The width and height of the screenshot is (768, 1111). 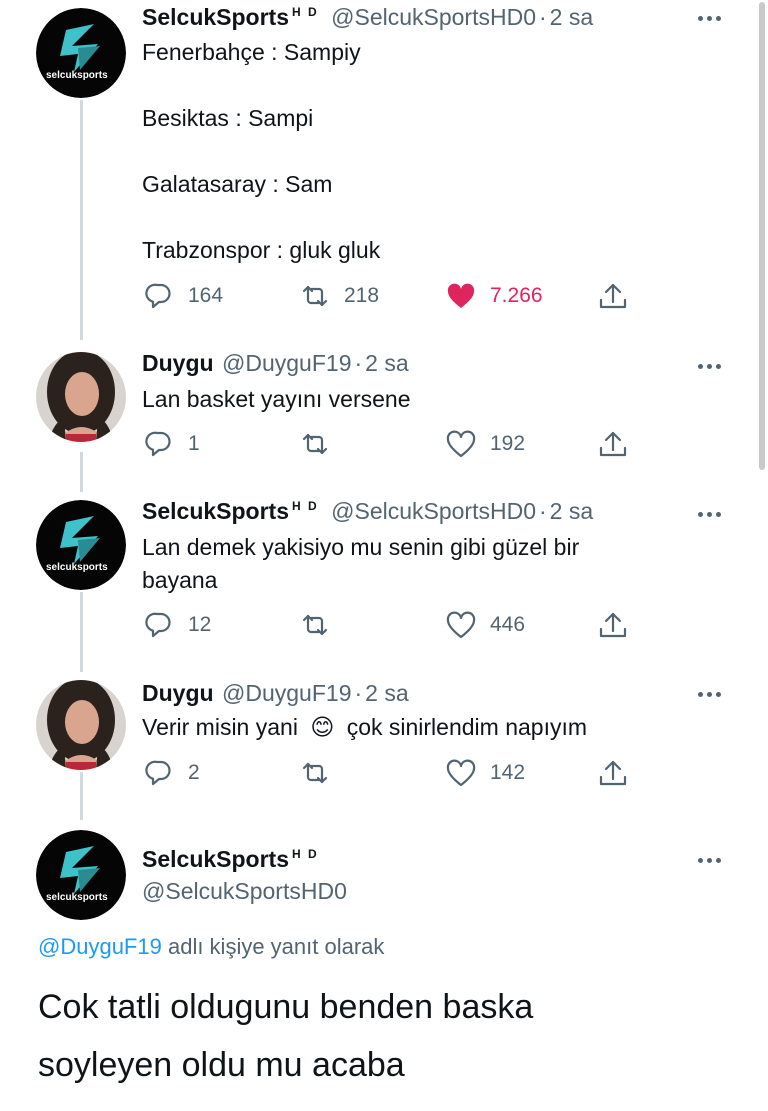 What do you see at coordinates (339, 296) in the screenshot?
I see `retweet-button: 218` at bounding box center [339, 296].